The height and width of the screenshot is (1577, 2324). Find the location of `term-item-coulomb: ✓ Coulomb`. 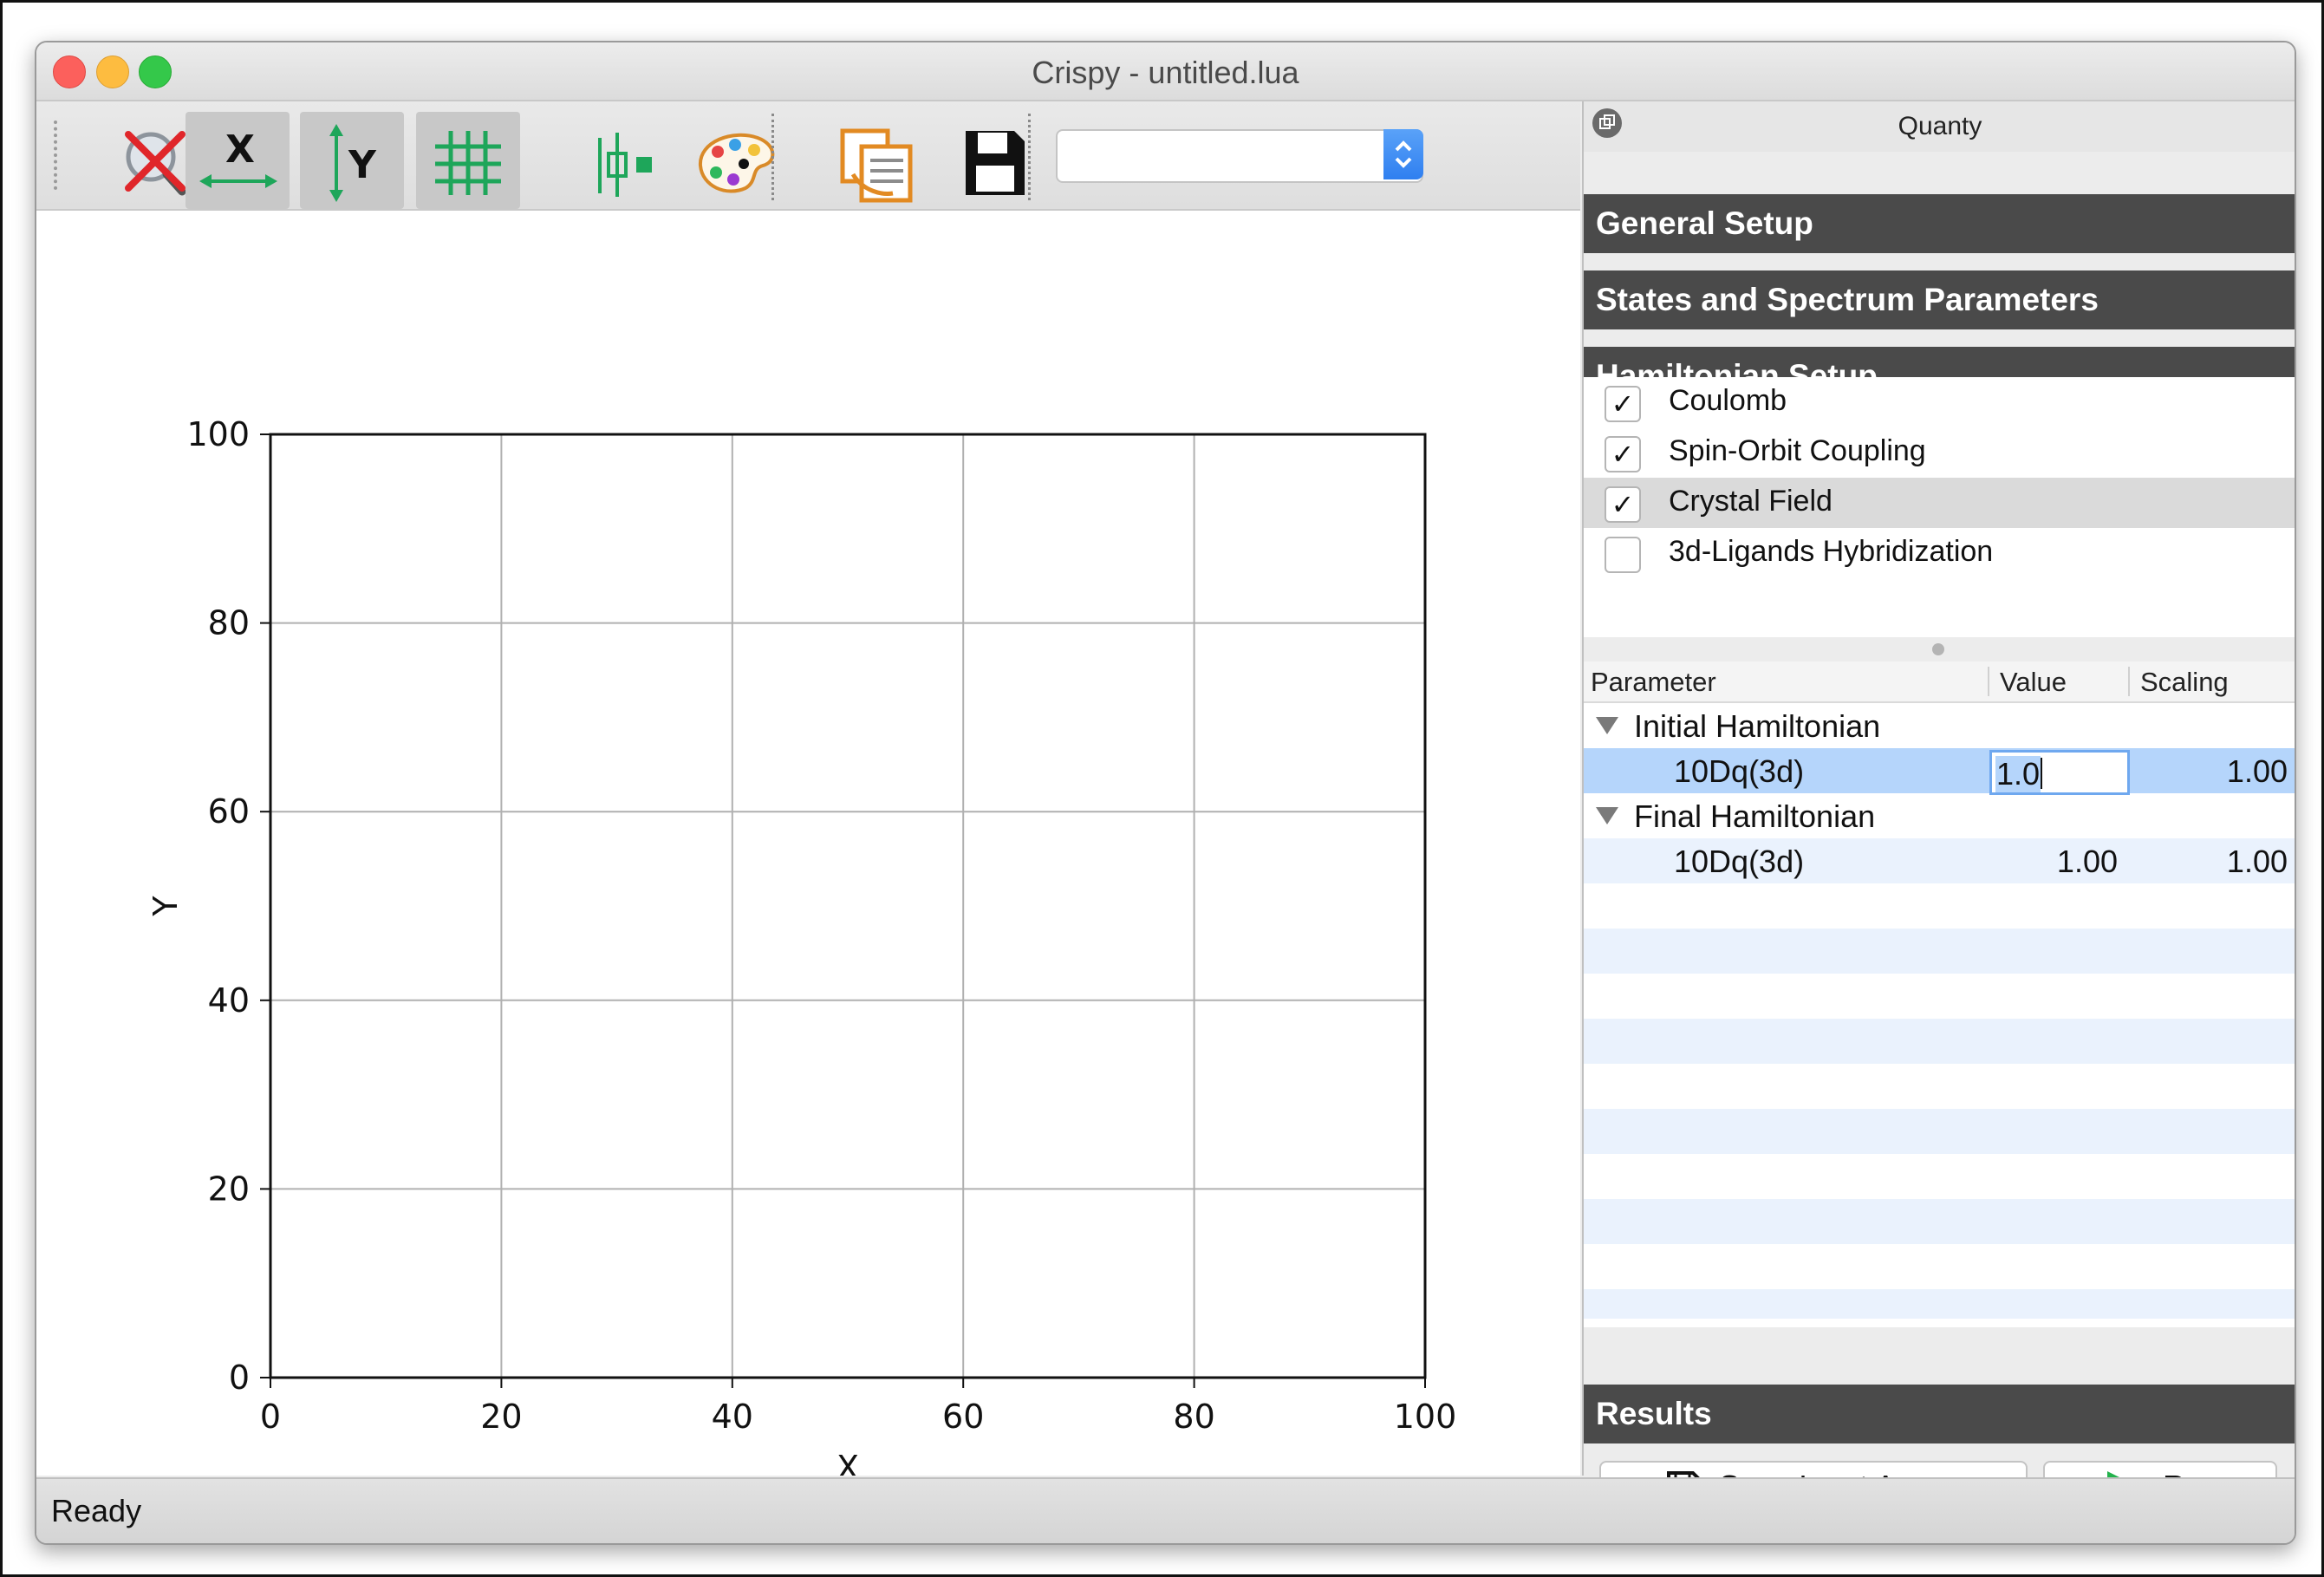

term-item-coulomb: ✓ Coulomb is located at coordinates (1939, 402).